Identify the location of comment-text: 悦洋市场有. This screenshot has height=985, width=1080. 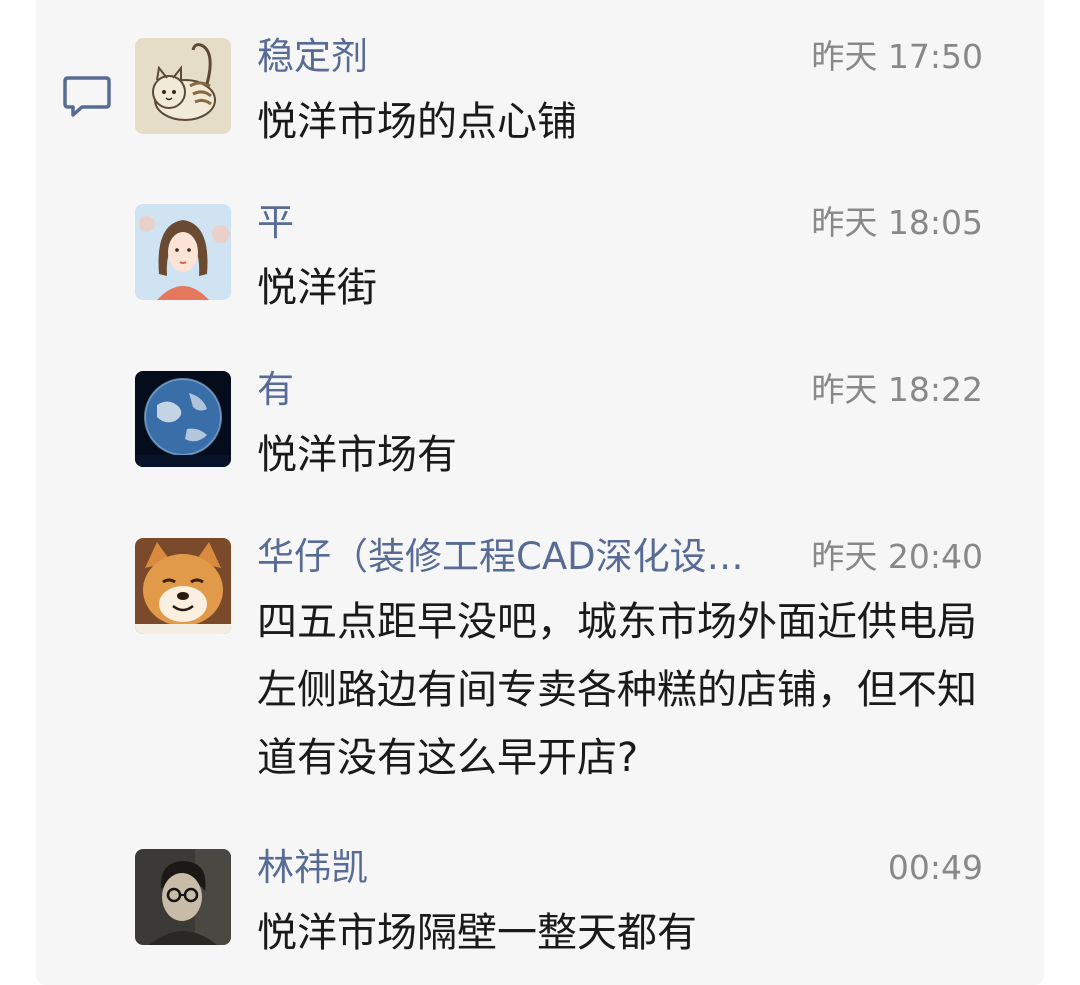
(357, 455).